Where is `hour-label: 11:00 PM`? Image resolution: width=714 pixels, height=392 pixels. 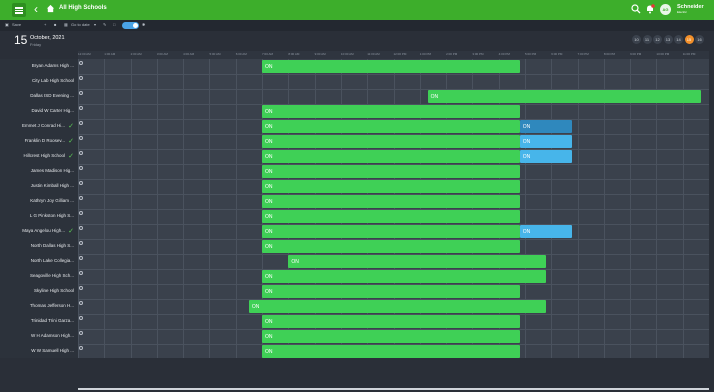 hour-label: 11:00 PM is located at coordinates (689, 54).